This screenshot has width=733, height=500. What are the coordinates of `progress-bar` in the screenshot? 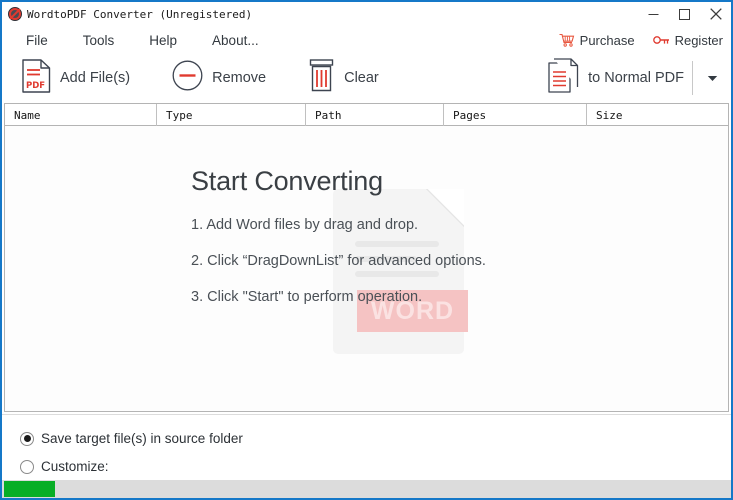 It's located at (29, 489).